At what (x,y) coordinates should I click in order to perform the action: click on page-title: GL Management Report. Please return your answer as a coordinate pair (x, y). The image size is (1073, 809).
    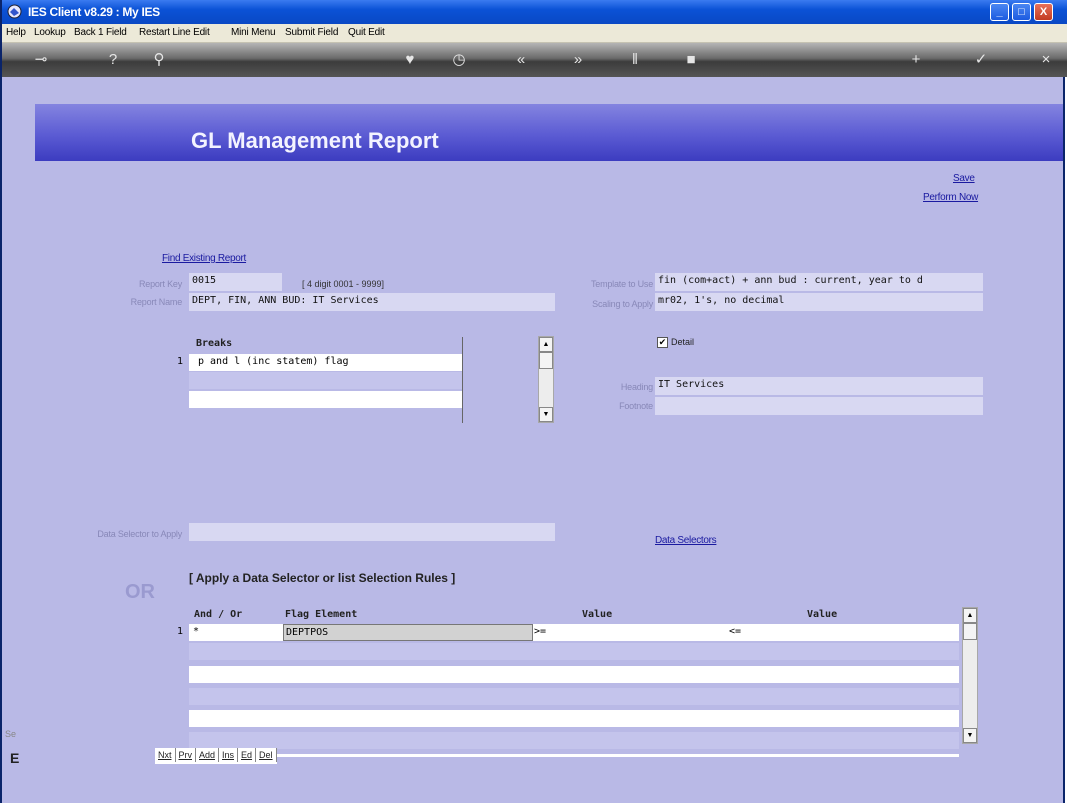
    Looking at the image, I should click on (315, 140).